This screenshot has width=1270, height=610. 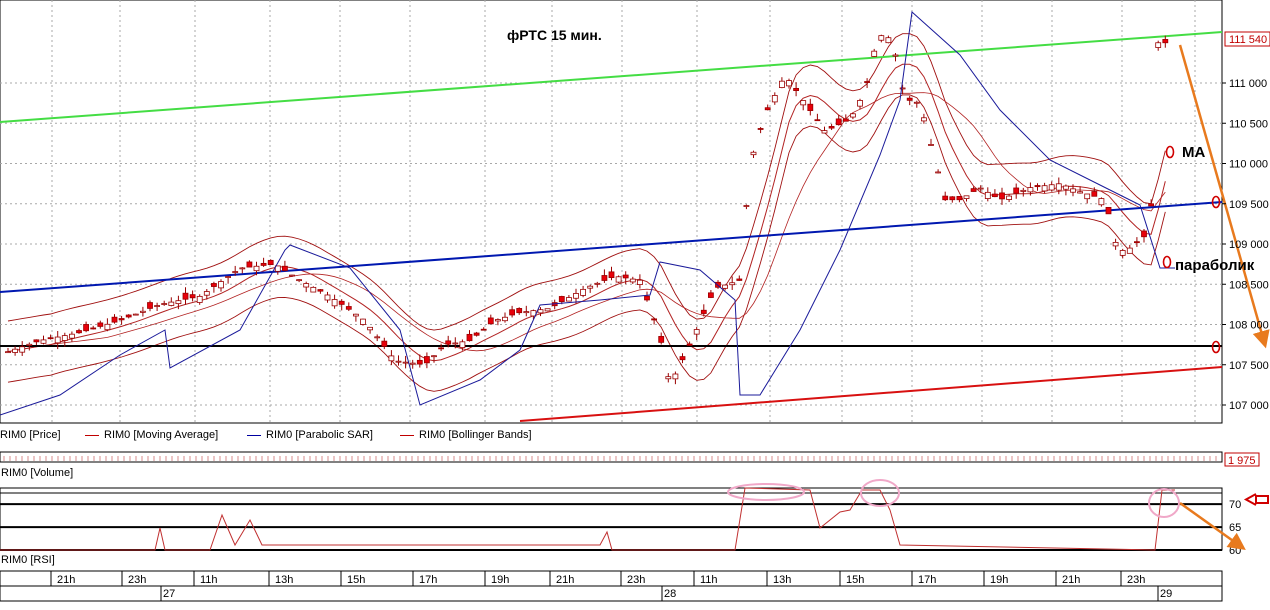 I want to click on price-tick-label: 110 500, so click(x=1248, y=124).